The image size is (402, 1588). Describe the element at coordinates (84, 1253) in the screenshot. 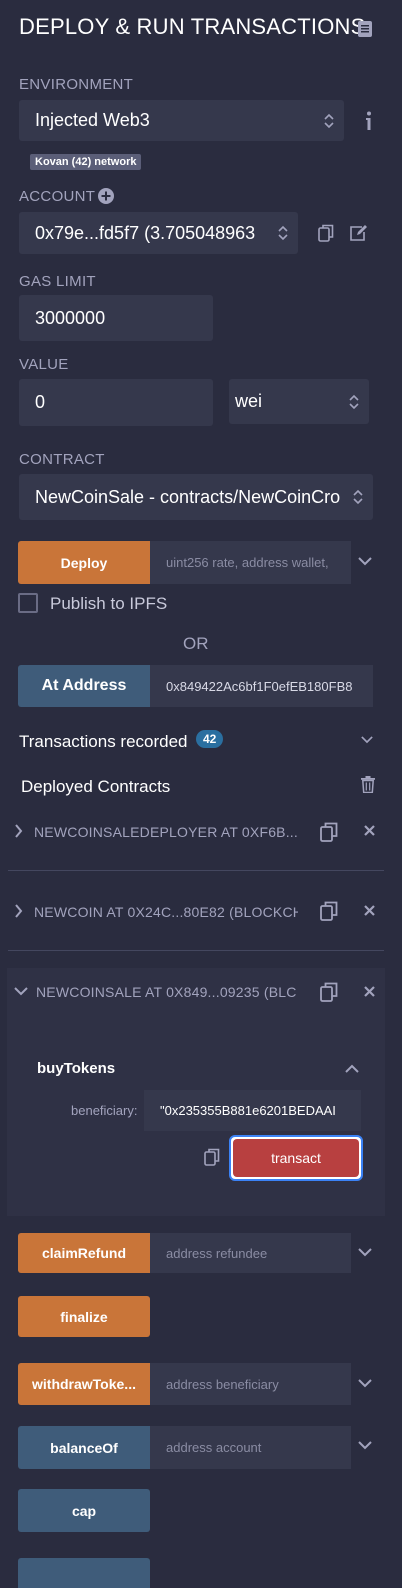

I see `claim-refund-button: claimRefund` at that location.